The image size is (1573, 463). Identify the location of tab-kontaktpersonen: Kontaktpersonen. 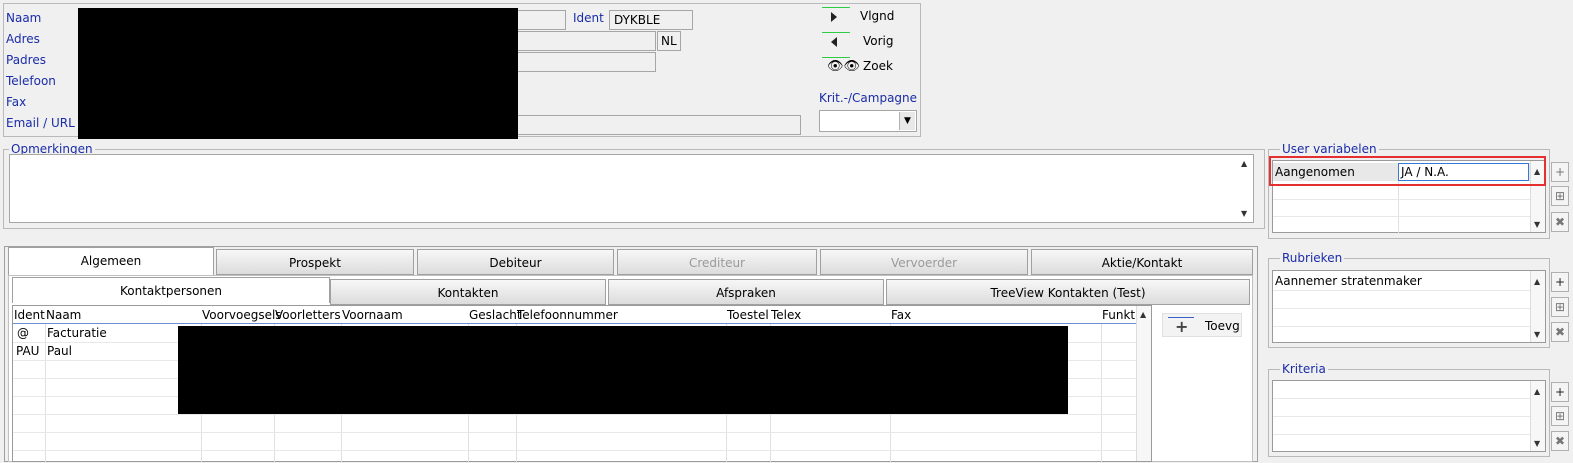
(171, 290).